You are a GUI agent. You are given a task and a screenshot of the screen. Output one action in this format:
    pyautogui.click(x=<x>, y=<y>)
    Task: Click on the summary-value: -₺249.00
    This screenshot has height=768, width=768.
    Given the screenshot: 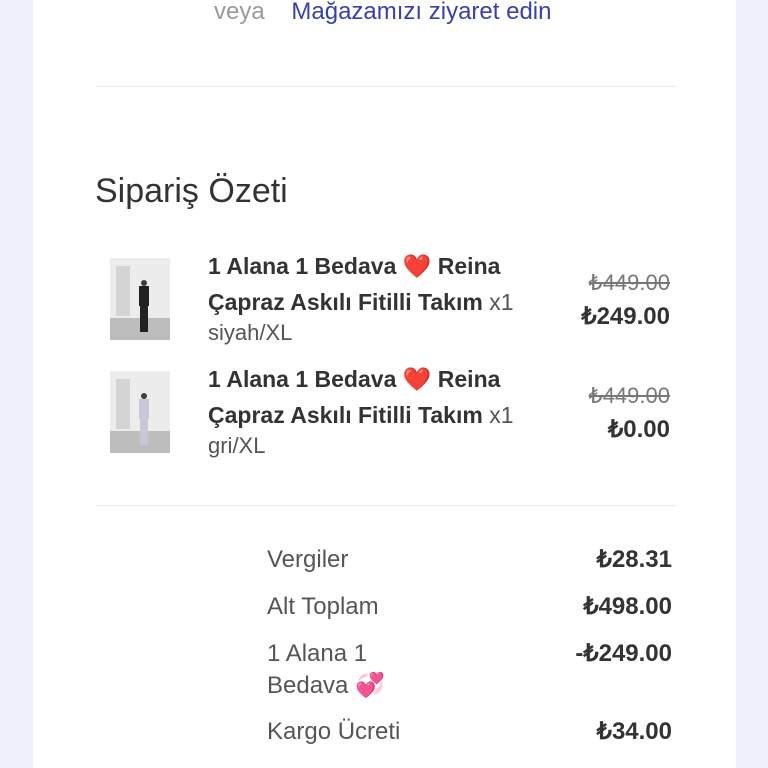 What is the action you would take?
    pyautogui.click(x=623, y=653)
    